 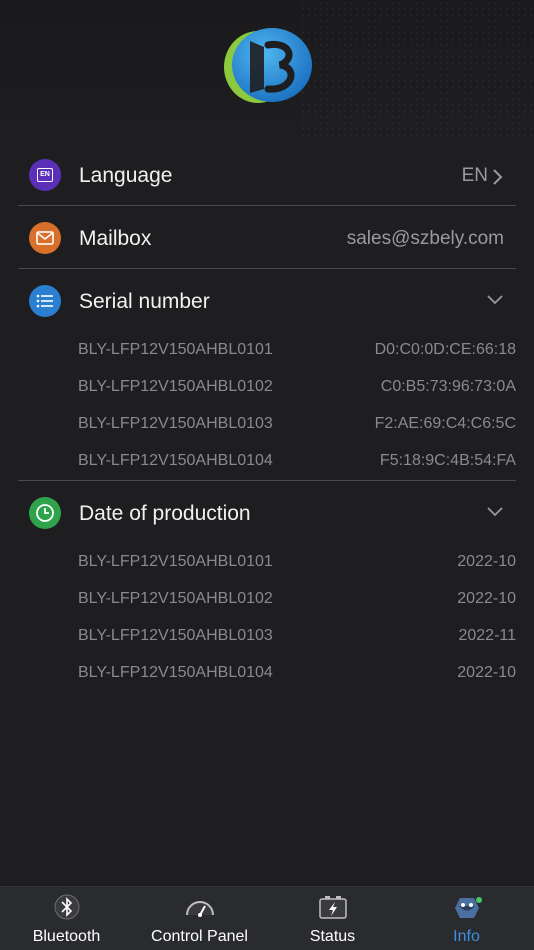 What do you see at coordinates (175, 672) in the screenshot?
I see `production-name: BLY-LFP12V150AHBL0104` at bounding box center [175, 672].